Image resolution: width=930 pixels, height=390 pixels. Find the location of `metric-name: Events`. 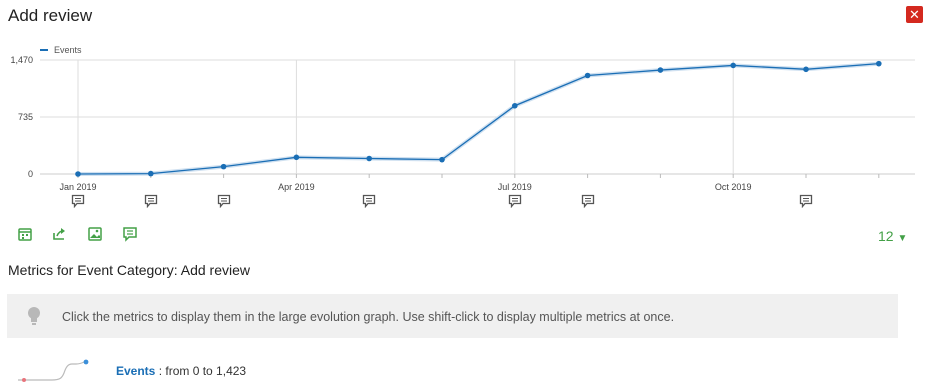

metric-name: Events is located at coordinates (135, 371).